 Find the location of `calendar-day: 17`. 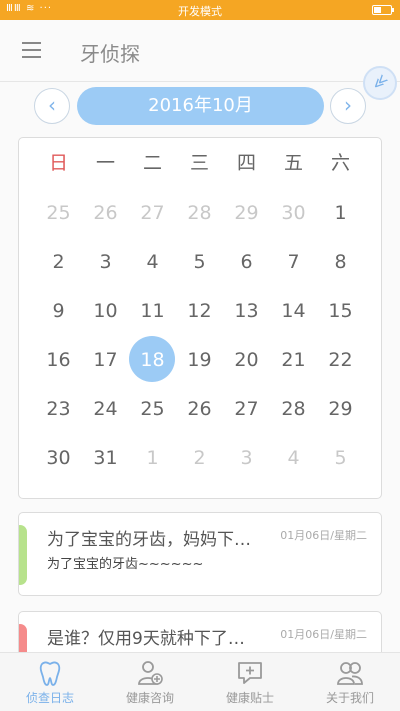

calendar-day: 17 is located at coordinates (105, 360).